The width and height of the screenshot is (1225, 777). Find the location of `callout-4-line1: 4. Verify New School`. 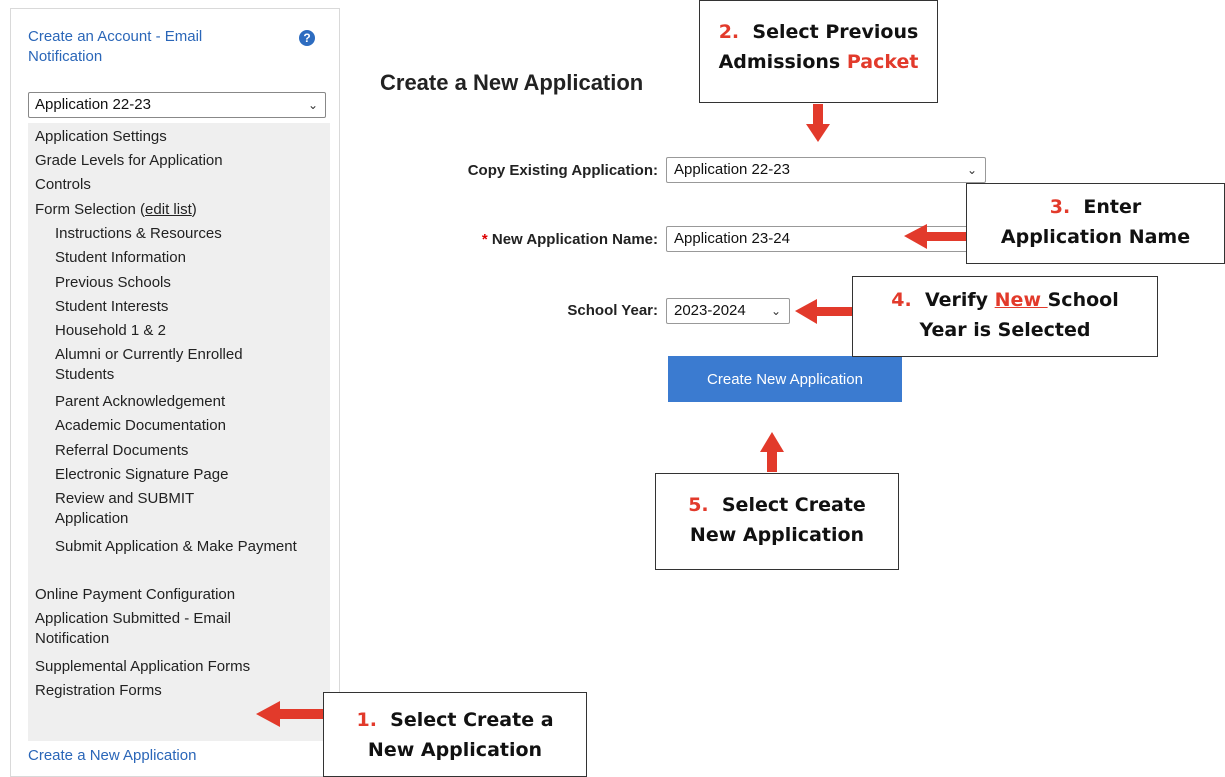

callout-4-line1: 4. Verify New School is located at coordinates (1005, 300).